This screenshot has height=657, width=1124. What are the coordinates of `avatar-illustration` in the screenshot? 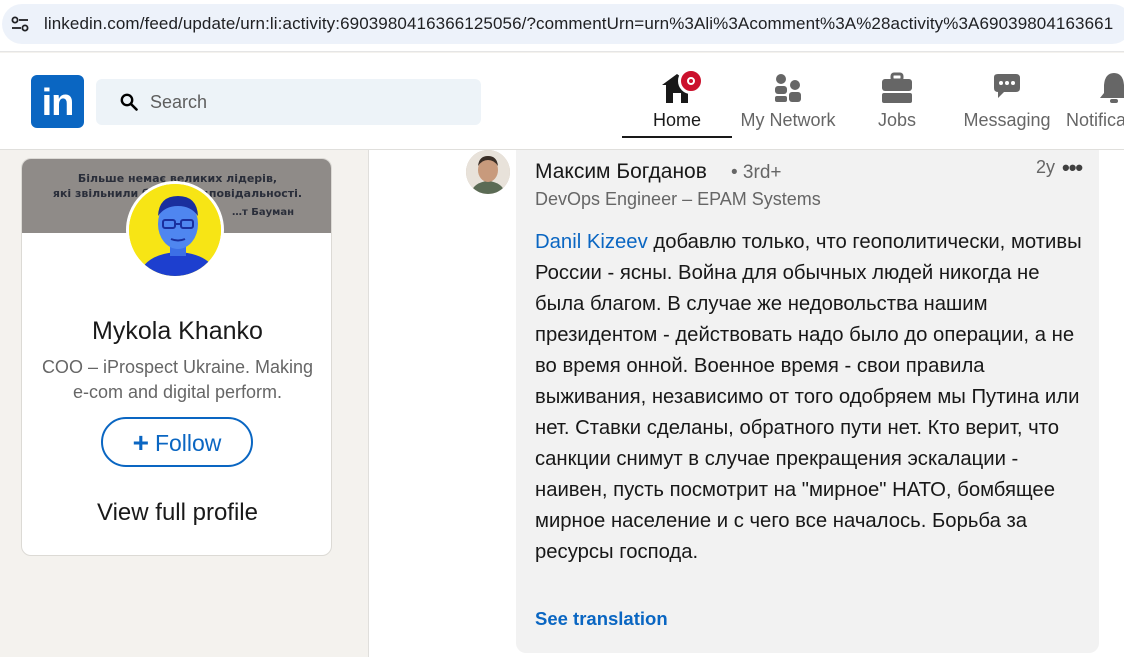 It's located at (175, 230).